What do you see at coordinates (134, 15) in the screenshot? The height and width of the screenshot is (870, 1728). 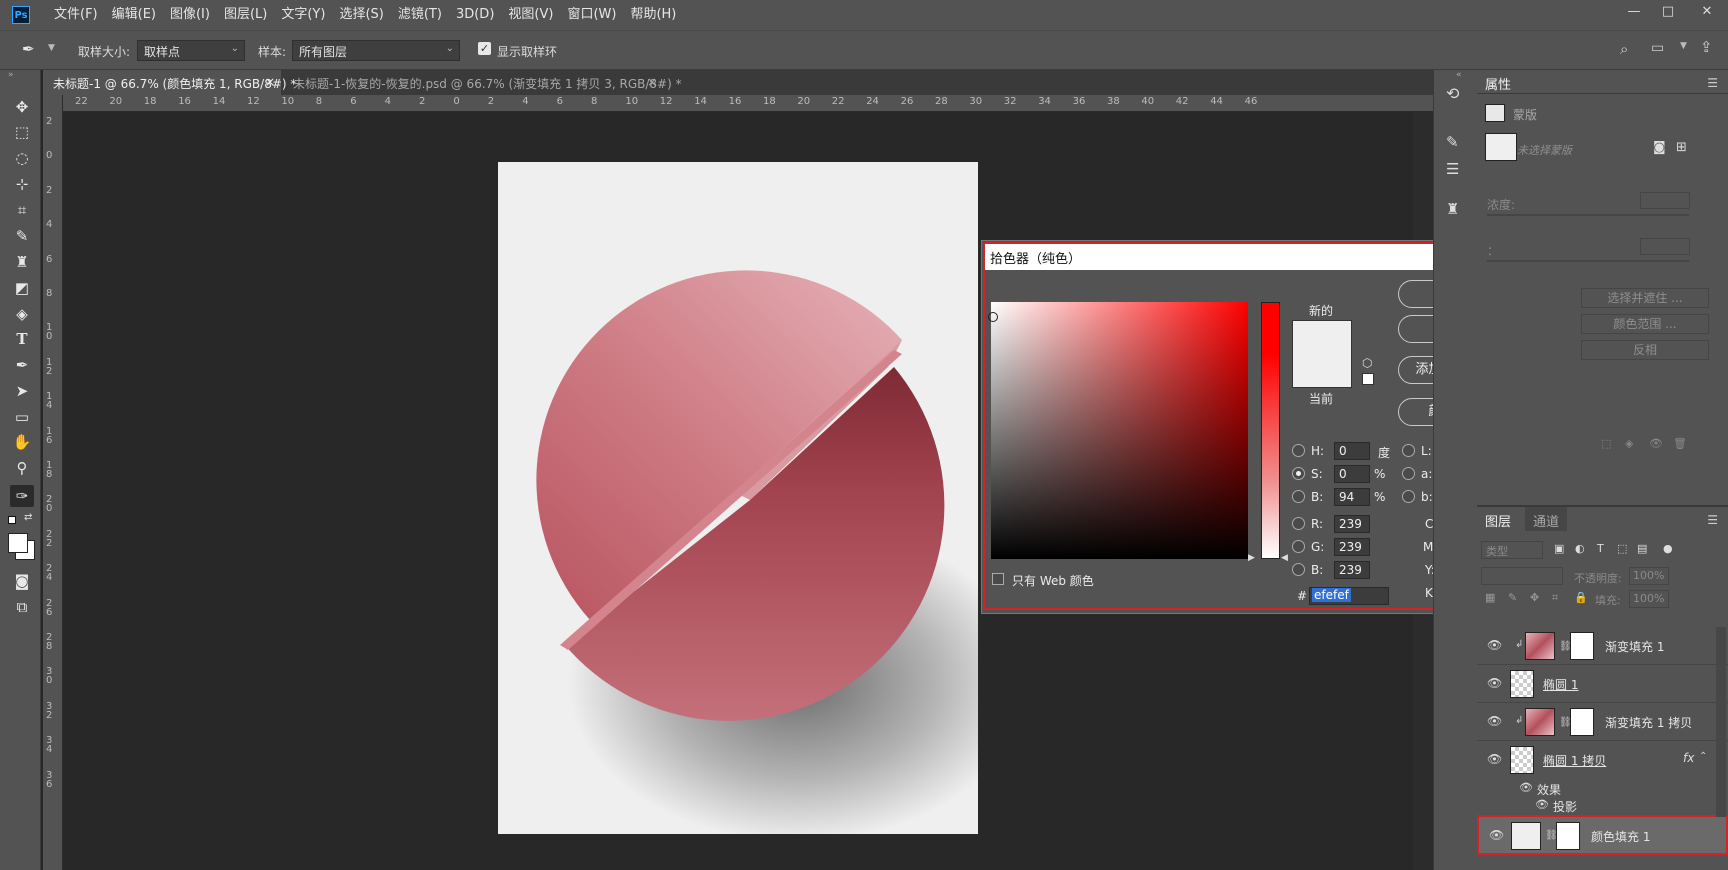 I see `menu-edit: 编辑(E)` at bounding box center [134, 15].